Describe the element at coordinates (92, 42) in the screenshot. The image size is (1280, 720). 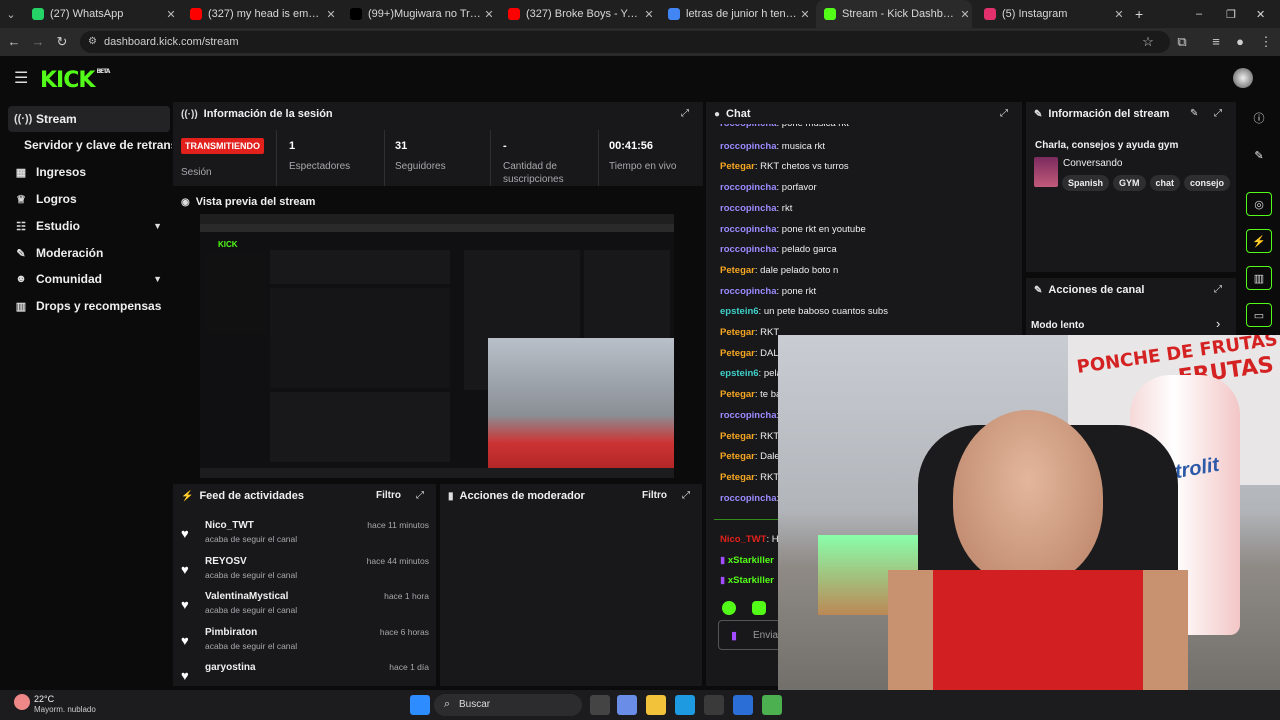
I see `site-info-icon: ⚙` at that location.